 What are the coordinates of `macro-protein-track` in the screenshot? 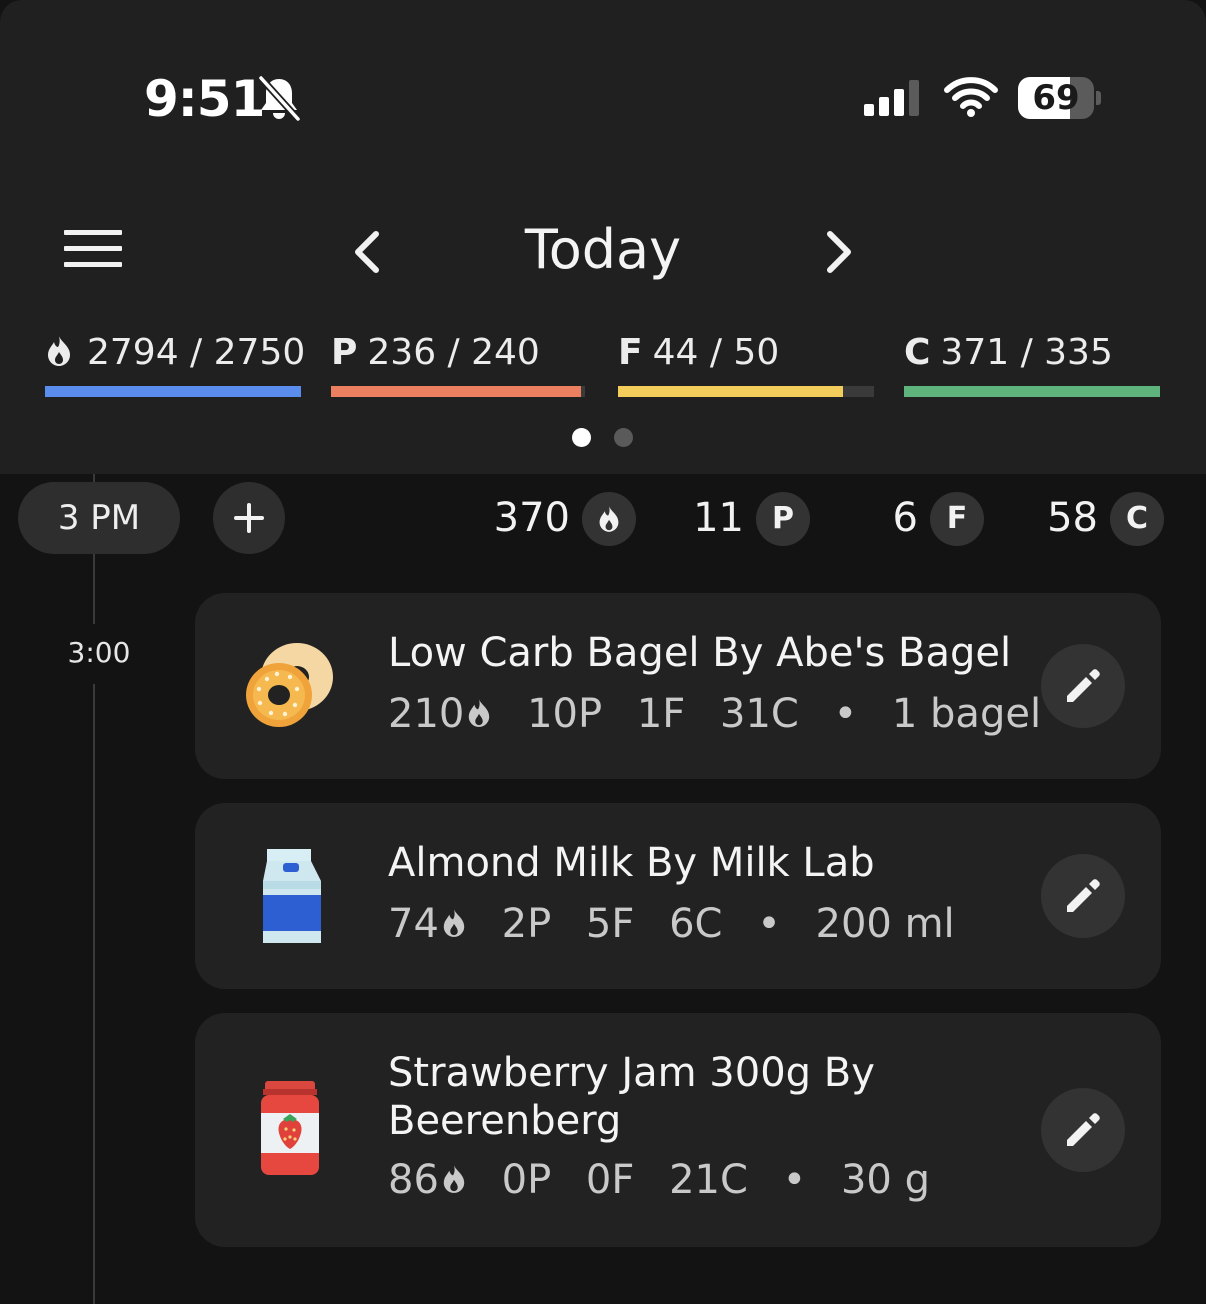 It's located at (458, 391).